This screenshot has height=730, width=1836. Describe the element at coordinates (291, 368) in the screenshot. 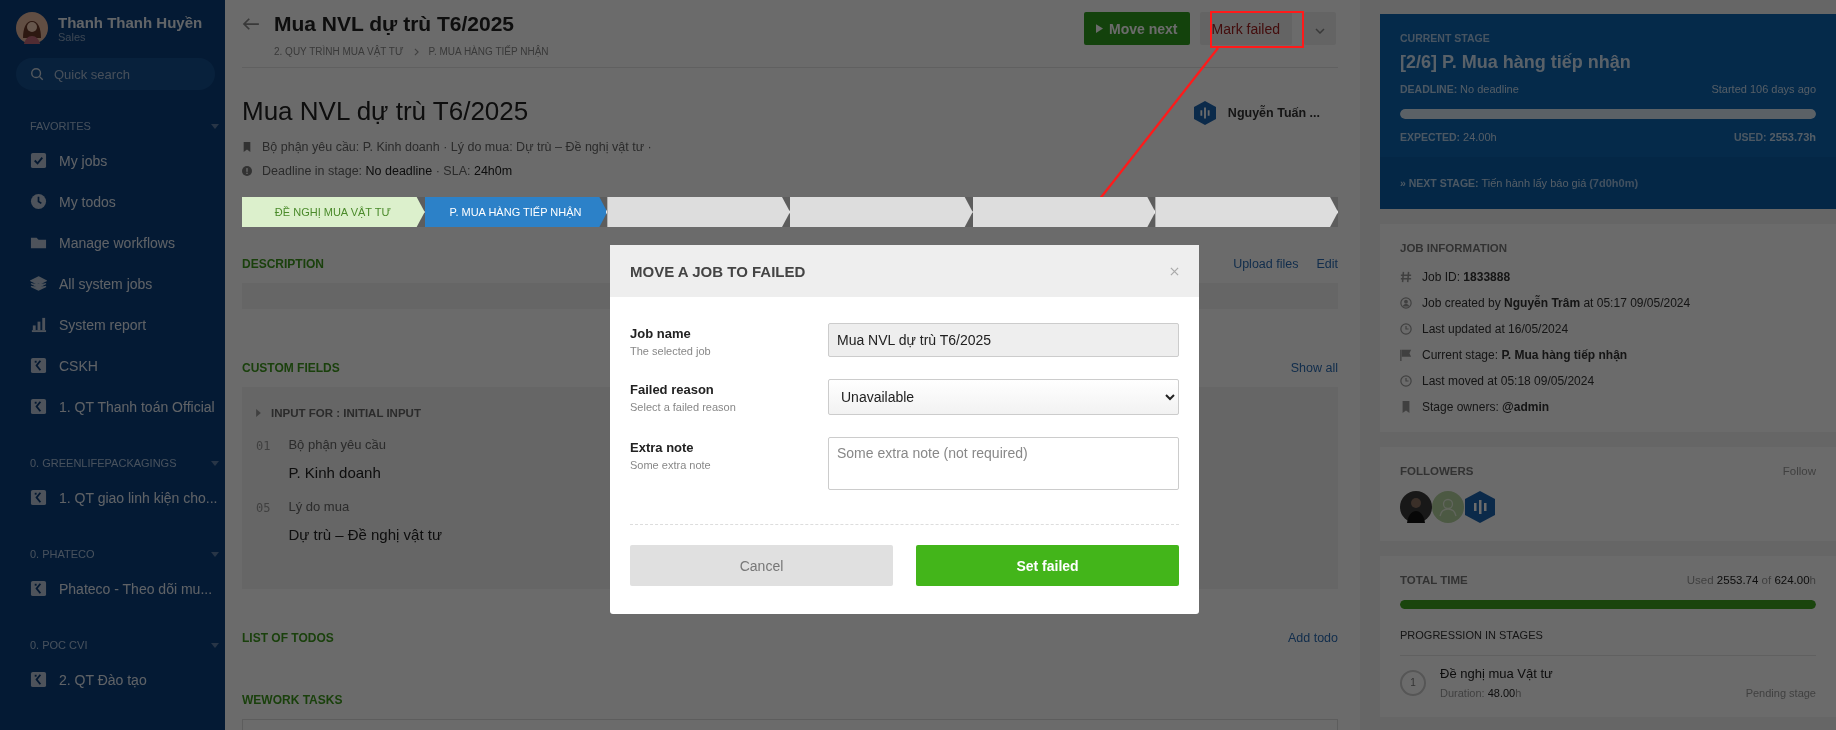

I see `section-title: CUSTOM FIELDS` at that location.